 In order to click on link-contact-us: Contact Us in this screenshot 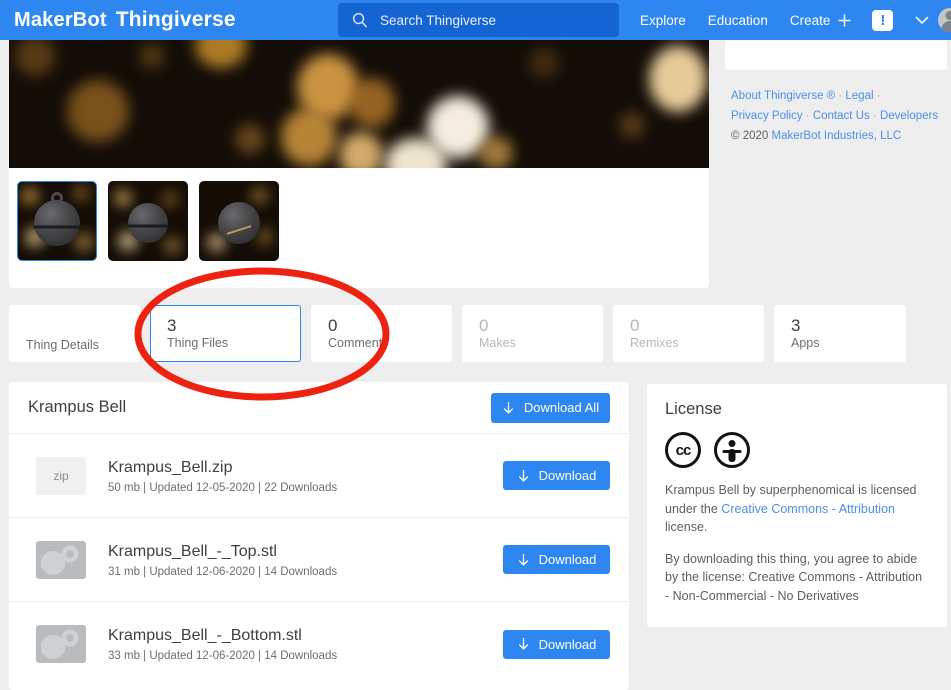, I will do `click(841, 116)`.